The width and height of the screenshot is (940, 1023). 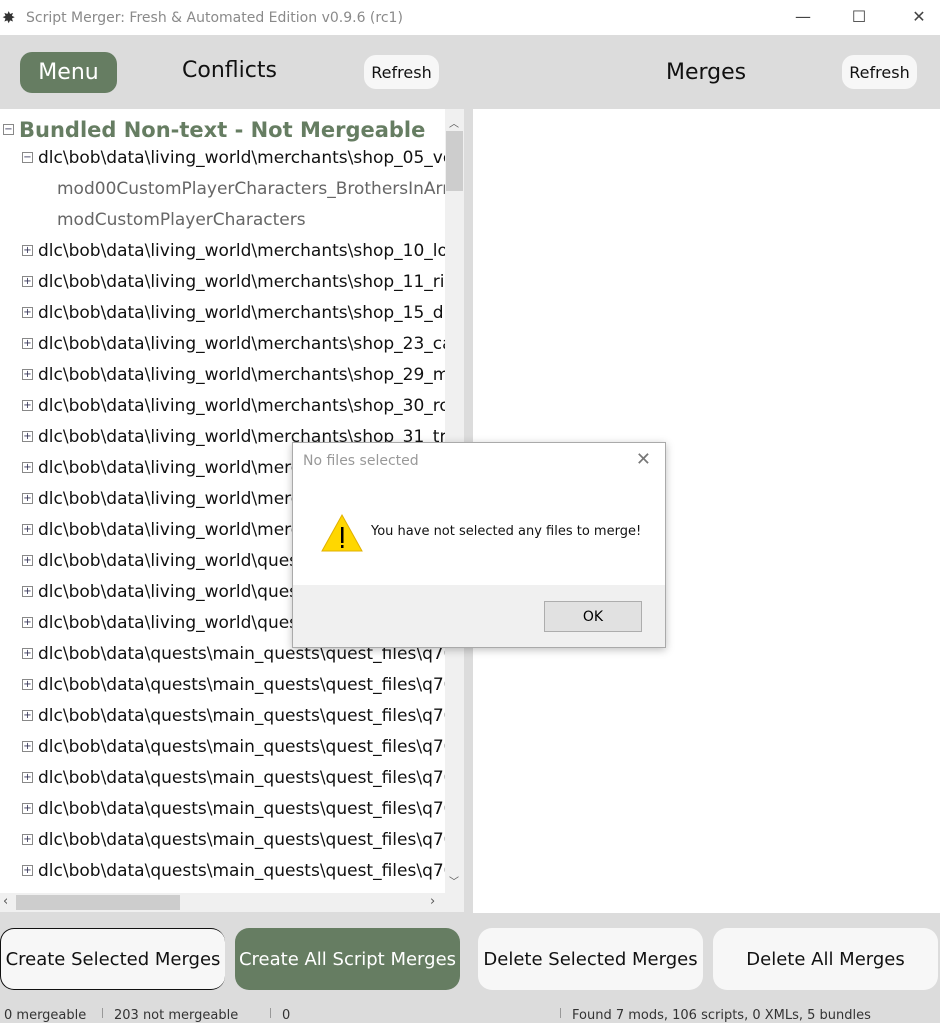 What do you see at coordinates (879, 72) in the screenshot?
I see `merges-refresh-button: Refresh` at bounding box center [879, 72].